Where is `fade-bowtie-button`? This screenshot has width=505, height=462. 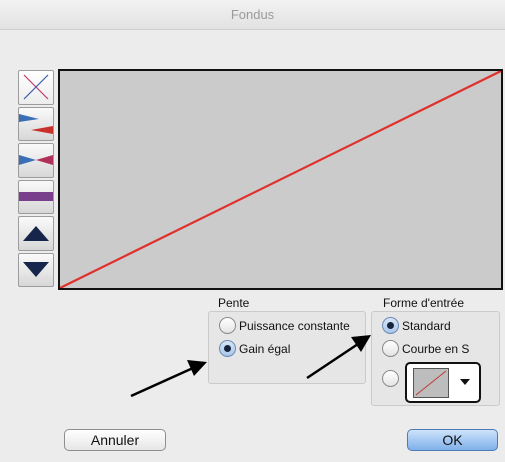 fade-bowtie-button is located at coordinates (36, 160).